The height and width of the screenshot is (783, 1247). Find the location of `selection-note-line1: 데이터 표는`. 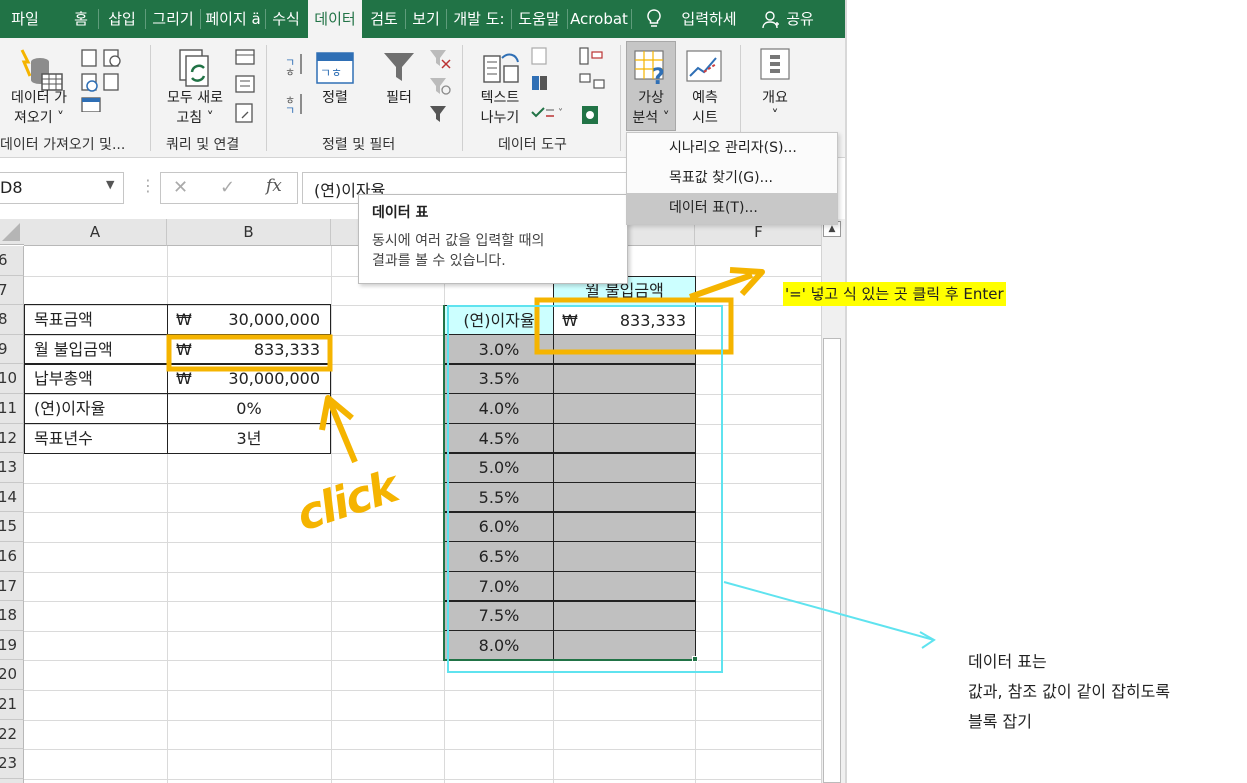

selection-note-line1: 데이터 표는 is located at coordinates (1007, 661).